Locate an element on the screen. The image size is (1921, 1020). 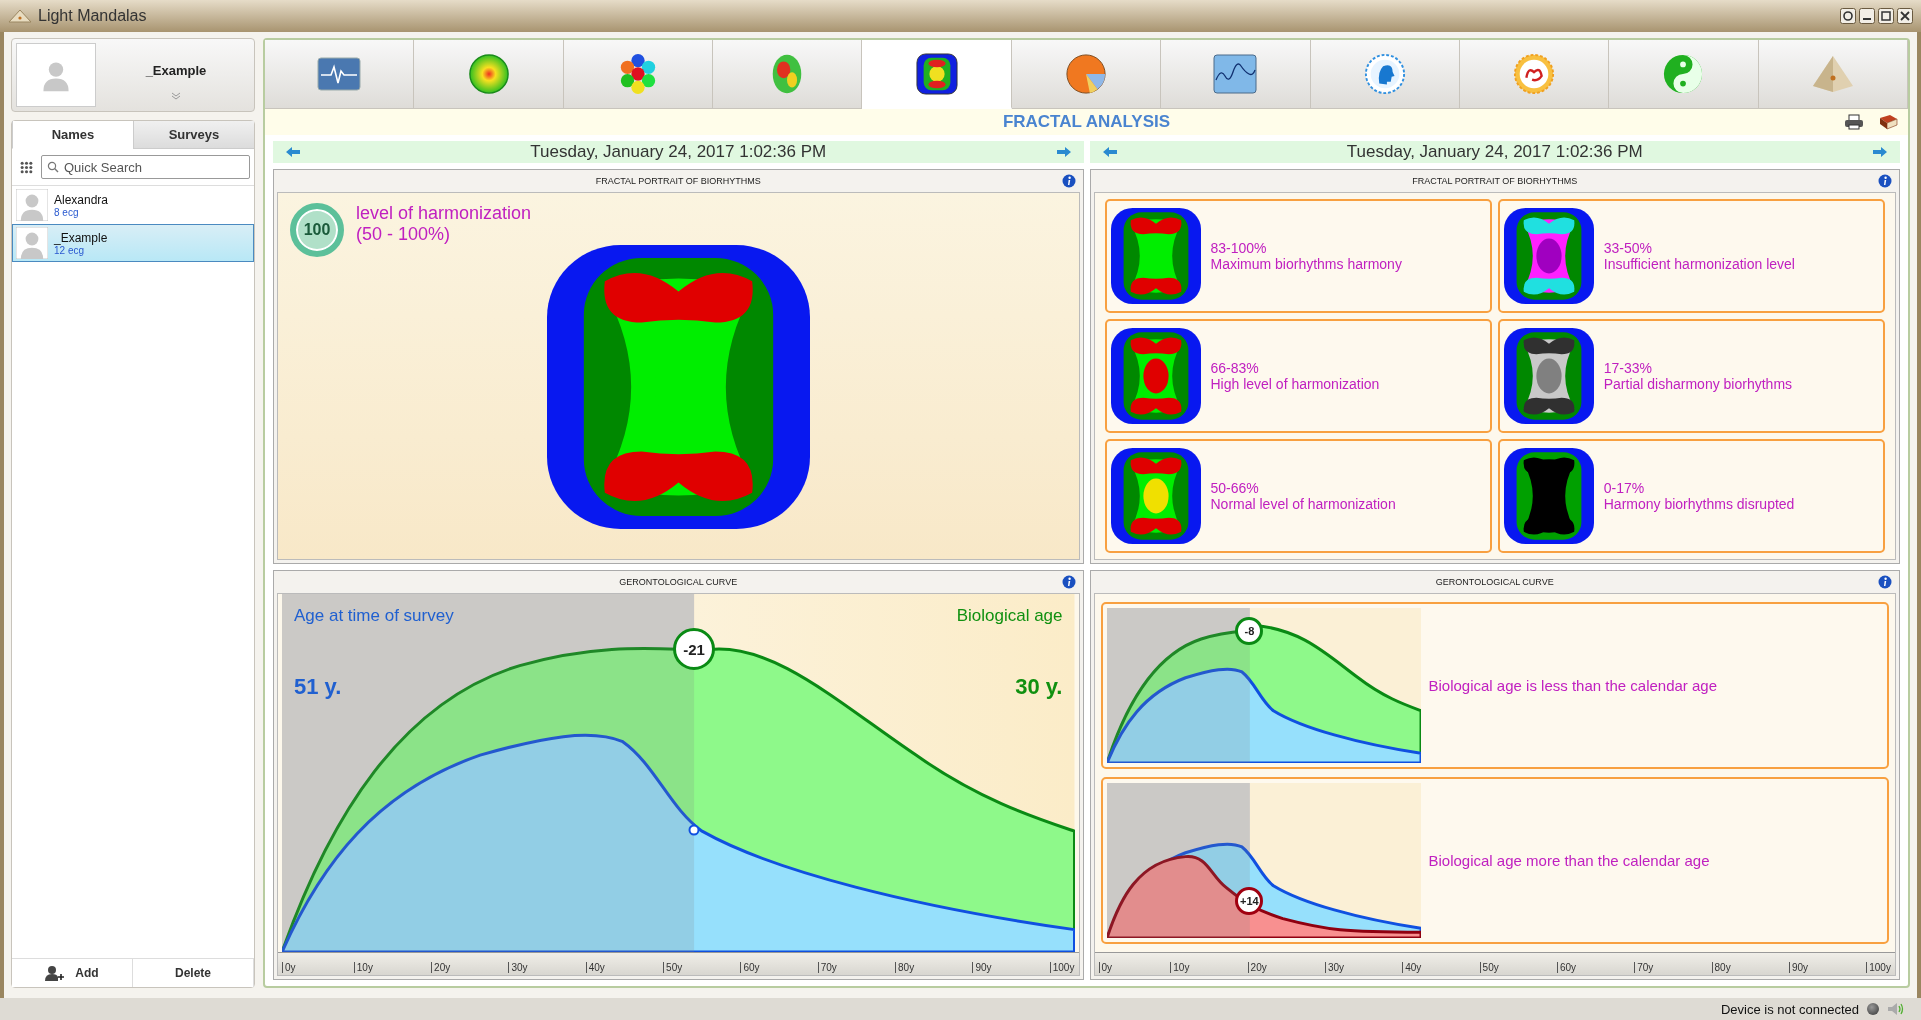
legend-description: Maximum biorhythms harmony is located at coordinates (1306, 264).